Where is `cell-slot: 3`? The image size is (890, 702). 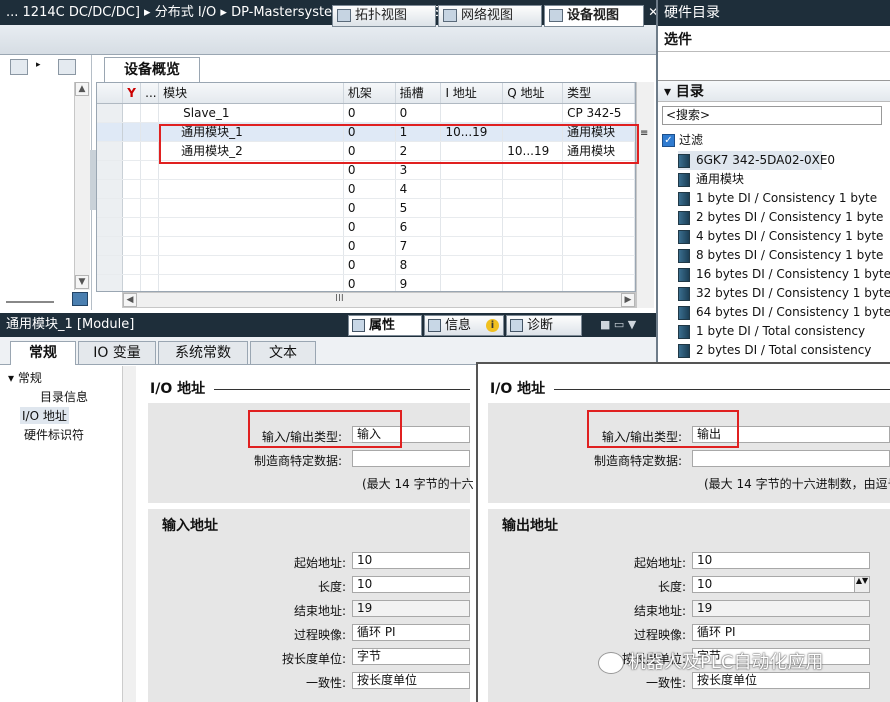 cell-slot: 3 is located at coordinates (418, 170).